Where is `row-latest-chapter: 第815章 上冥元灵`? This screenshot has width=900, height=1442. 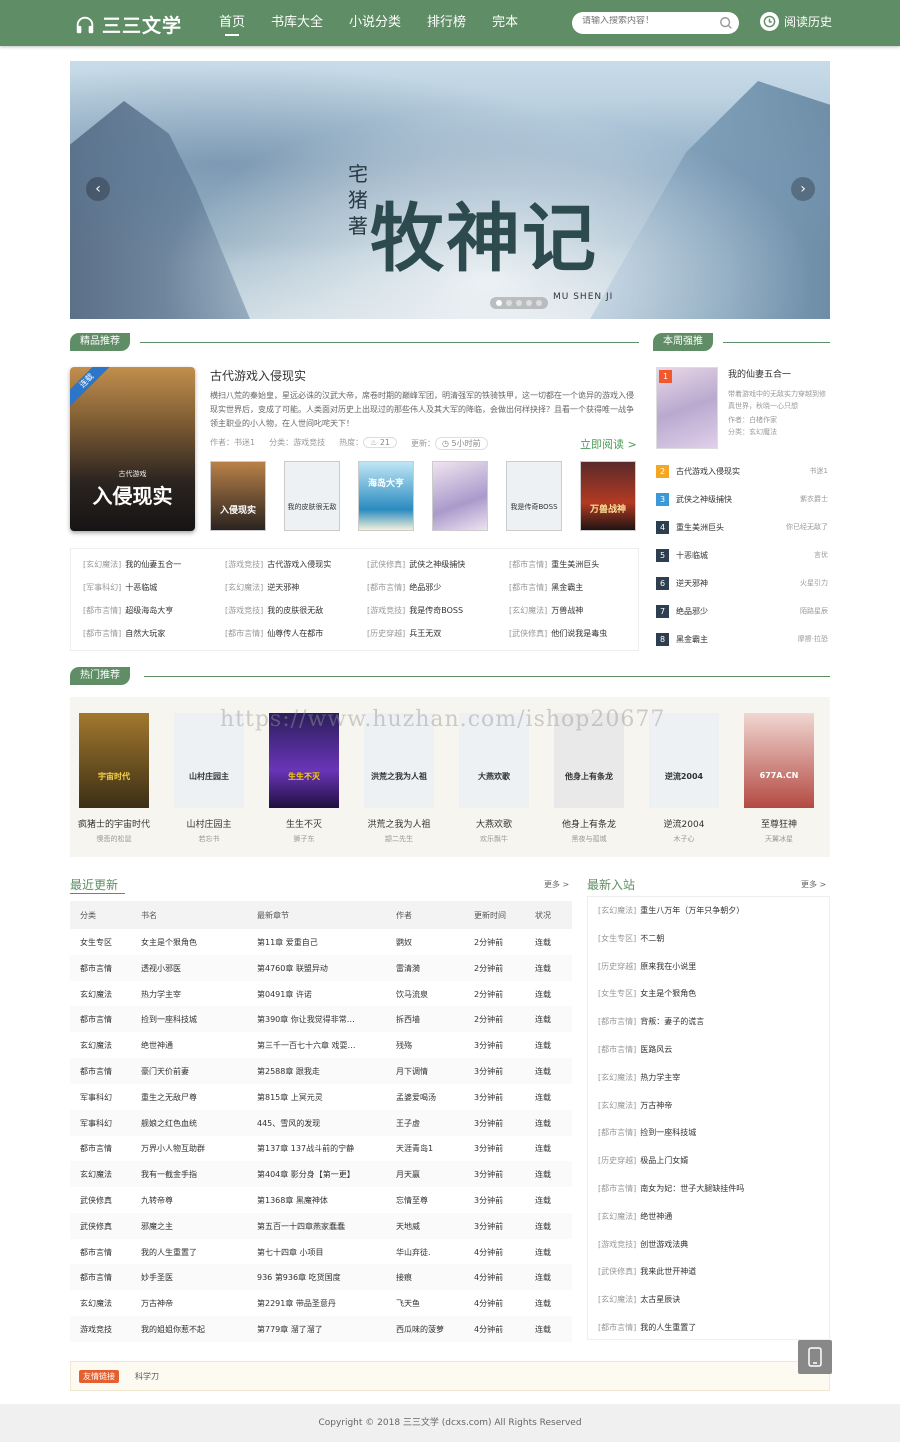 row-latest-chapter: 第815章 上冥元灵 is located at coordinates (324, 1097).